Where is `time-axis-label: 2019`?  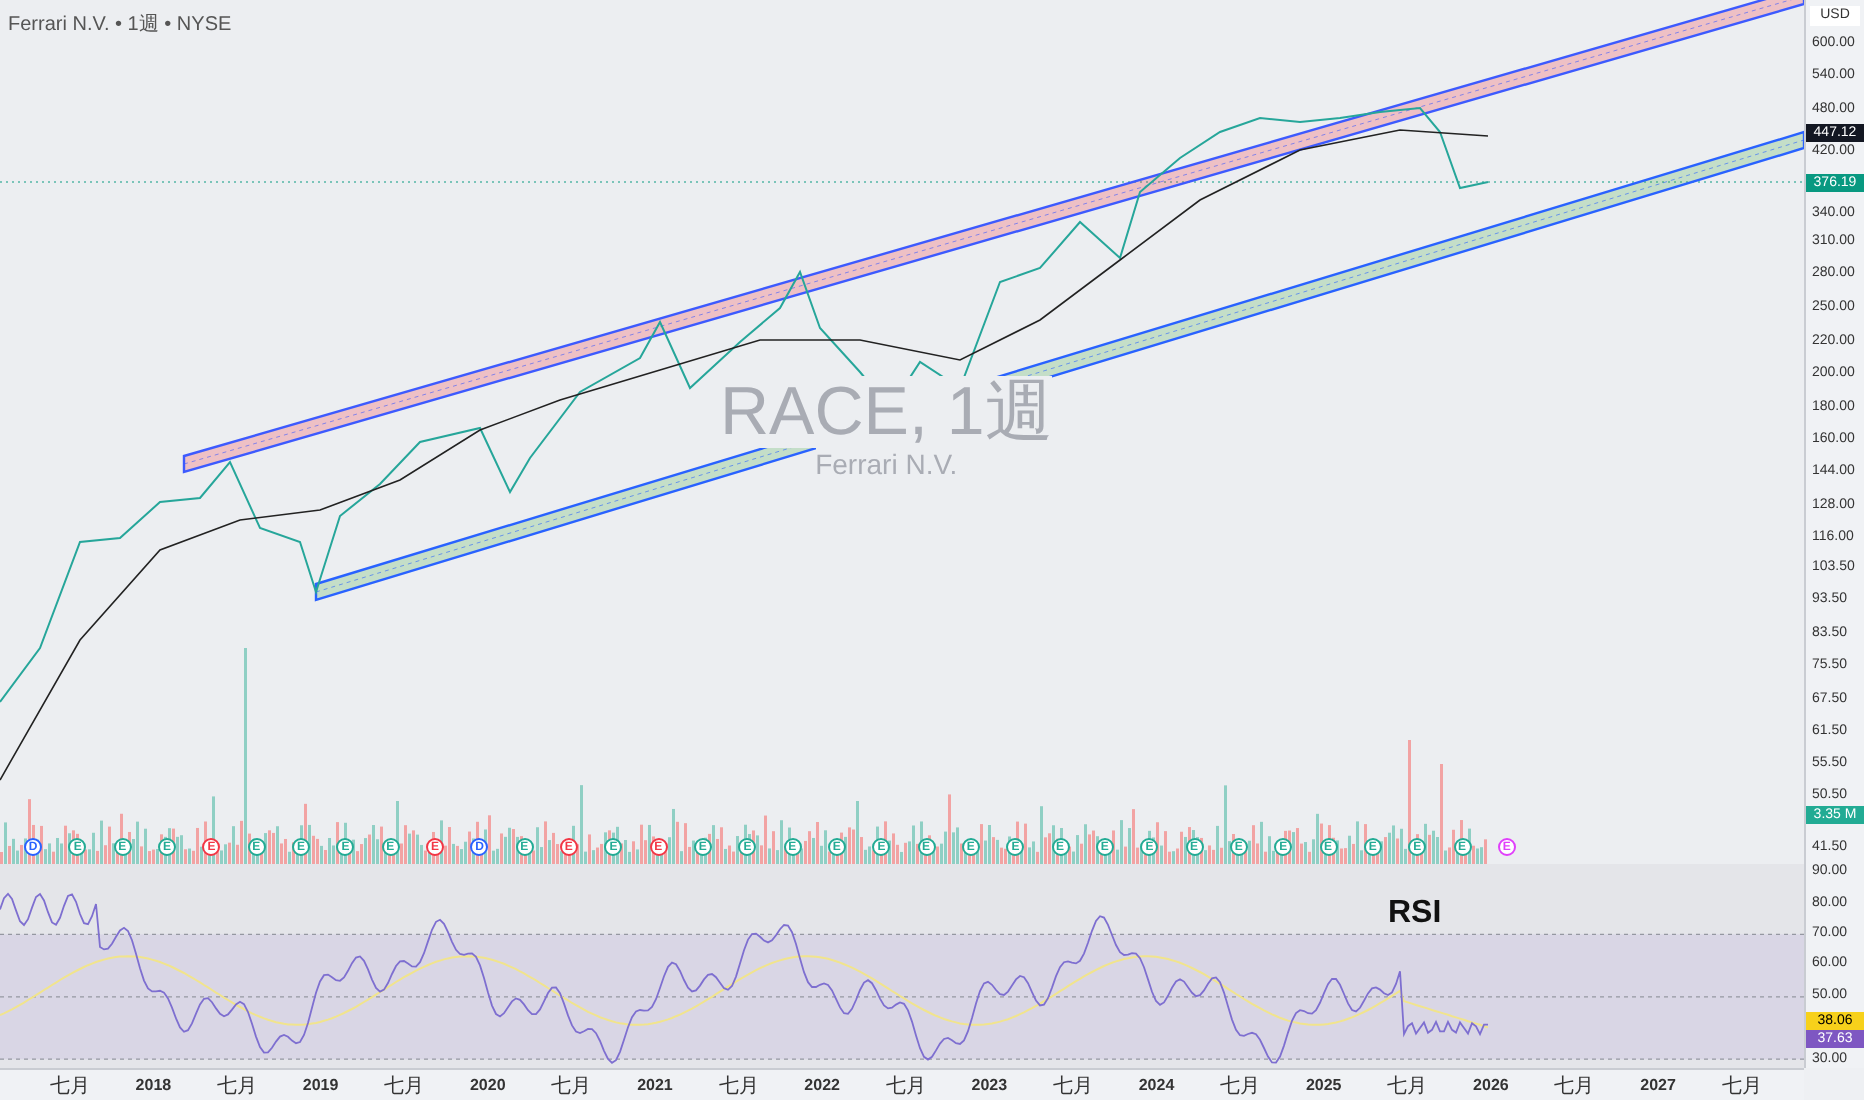
time-axis-label: 2019 is located at coordinates (320, 1085).